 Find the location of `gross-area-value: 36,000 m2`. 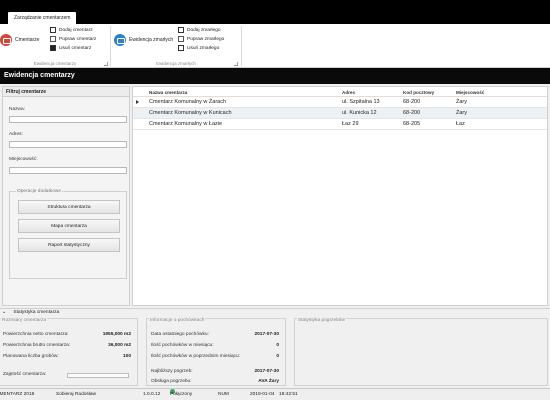

gross-area-value: 36,000 m2 is located at coordinates (119, 345).